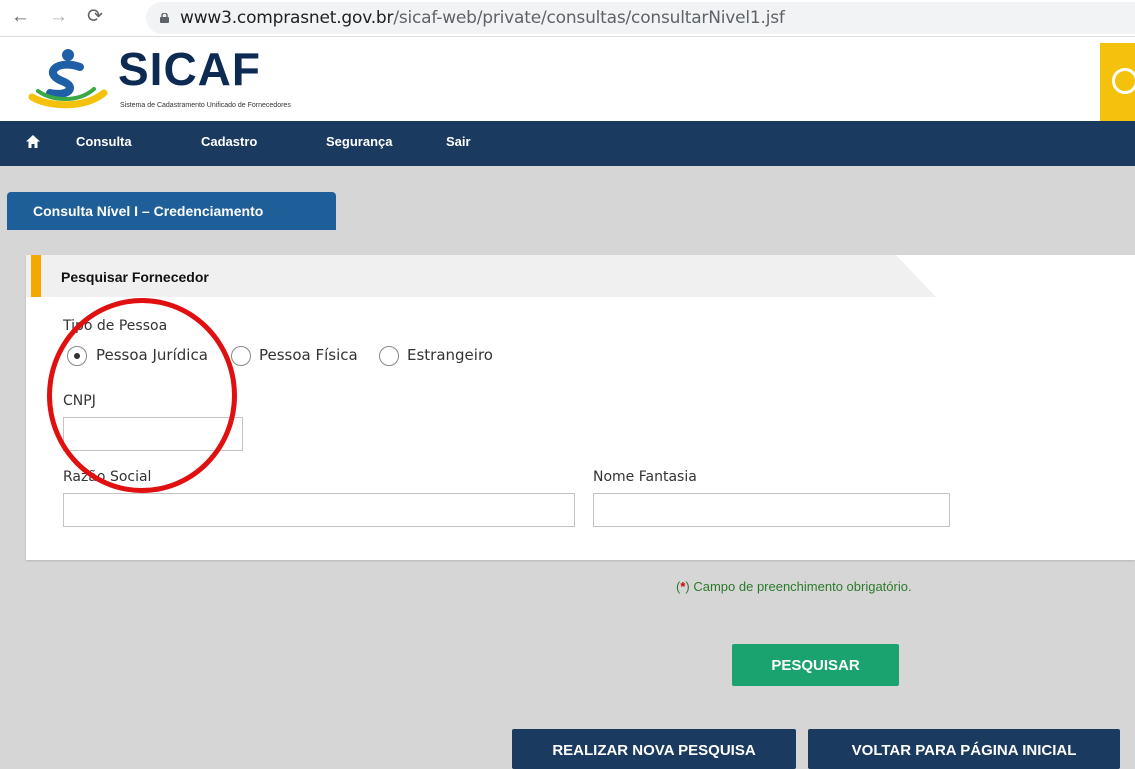 This screenshot has height=769, width=1135. I want to click on radio-pessoa-juridica, so click(77, 356).